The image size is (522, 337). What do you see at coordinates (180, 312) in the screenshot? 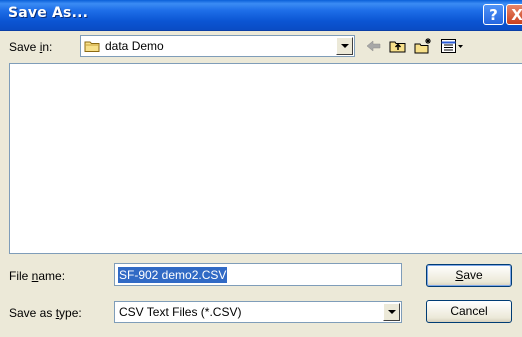
I see `save-as-type-value: CSV Text Files (*.CSV)` at bounding box center [180, 312].